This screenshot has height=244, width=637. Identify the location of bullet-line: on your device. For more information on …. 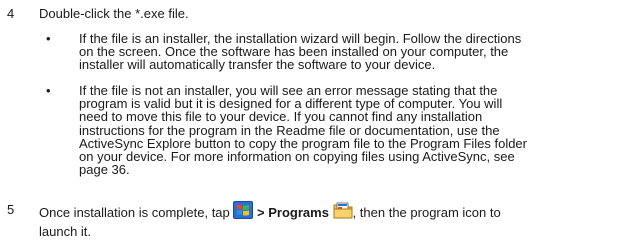
(297, 157).